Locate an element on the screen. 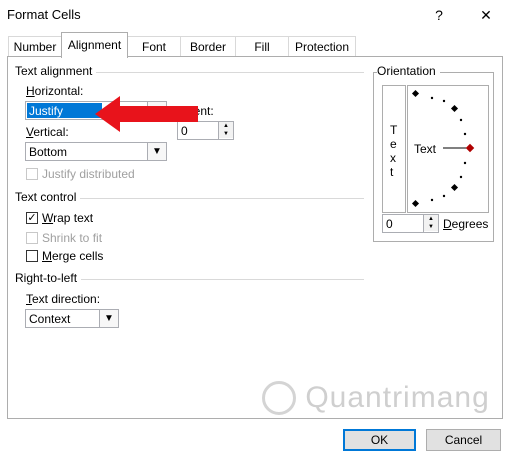 The height and width of the screenshot is (460, 509). justify-distributed-checkbox is located at coordinates (32, 174).